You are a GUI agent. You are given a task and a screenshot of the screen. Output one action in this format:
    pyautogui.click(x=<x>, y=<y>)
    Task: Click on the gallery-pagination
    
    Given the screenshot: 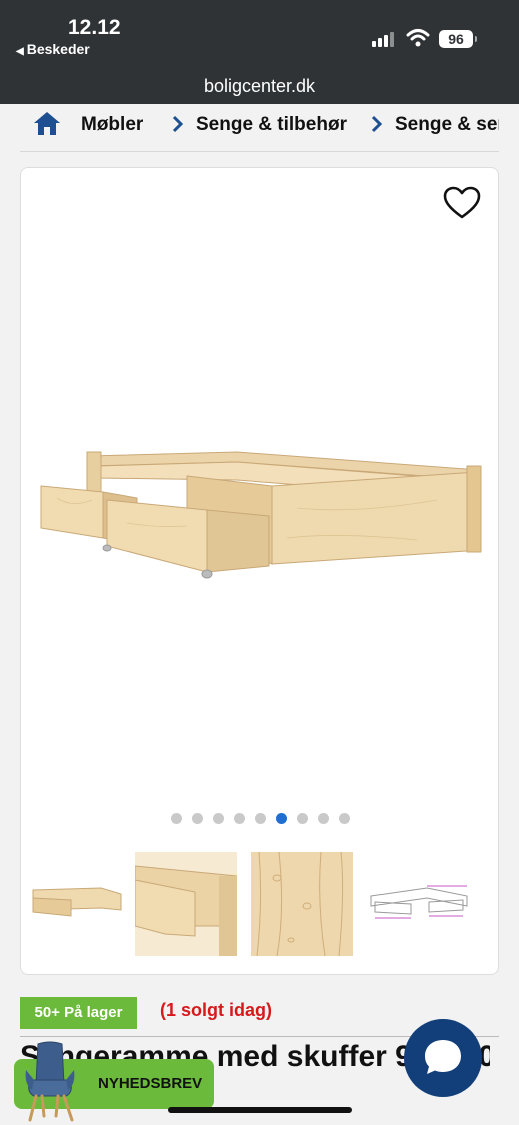 What is the action you would take?
    pyautogui.click(x=259, y=818)
    